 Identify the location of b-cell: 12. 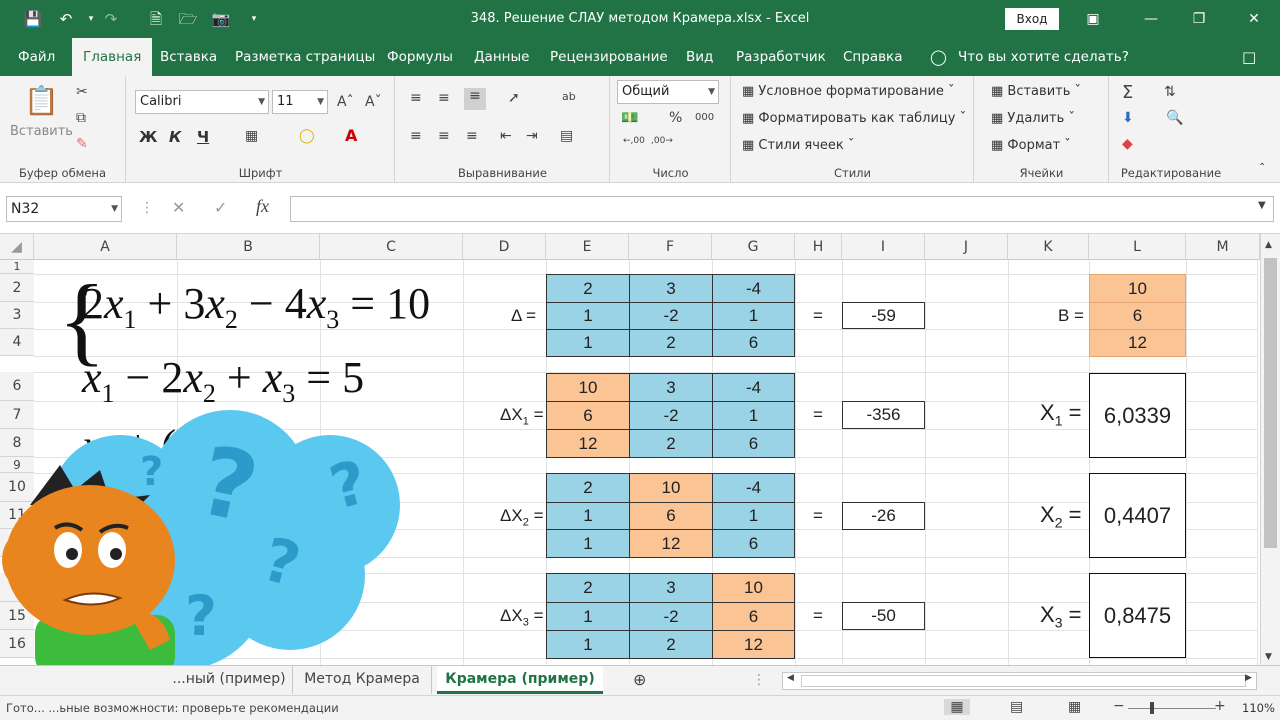
(1137, 343).